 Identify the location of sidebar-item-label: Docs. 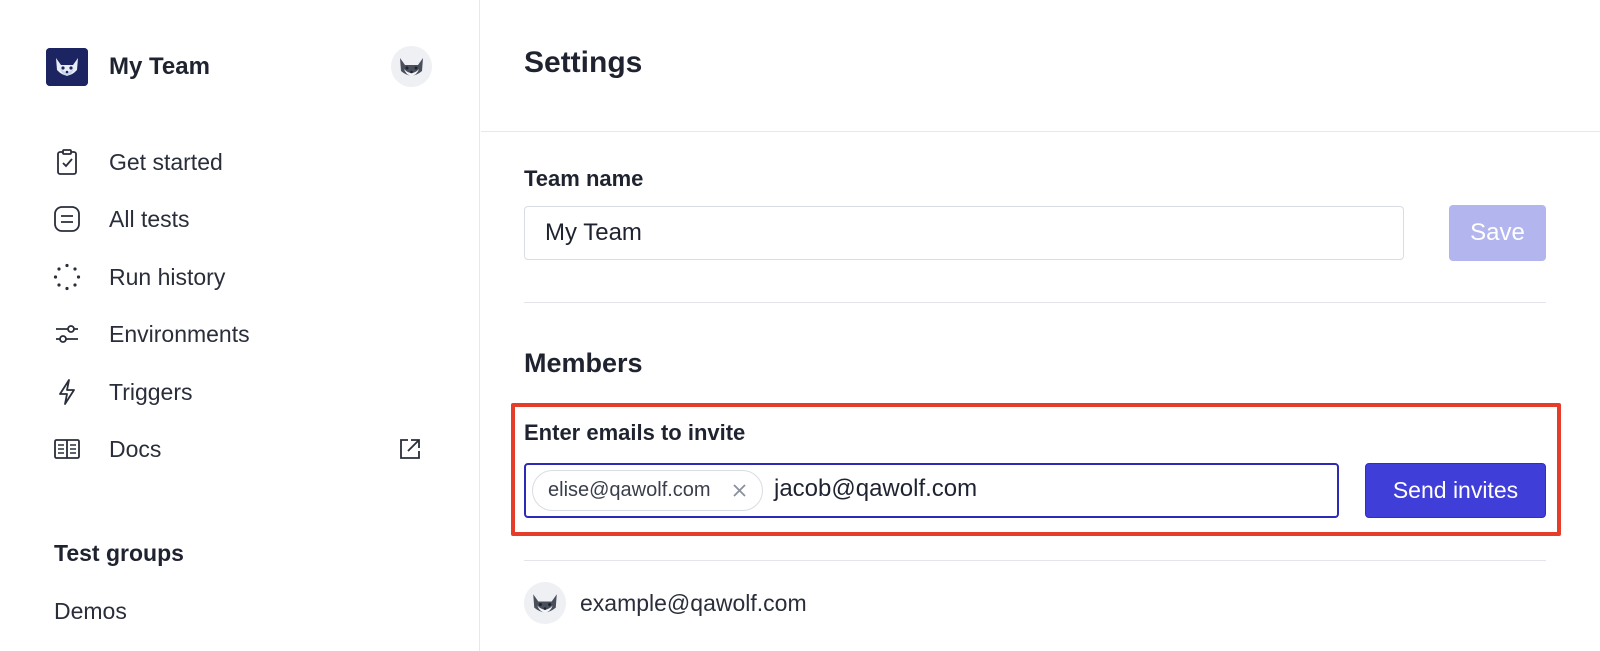
(135, 448).